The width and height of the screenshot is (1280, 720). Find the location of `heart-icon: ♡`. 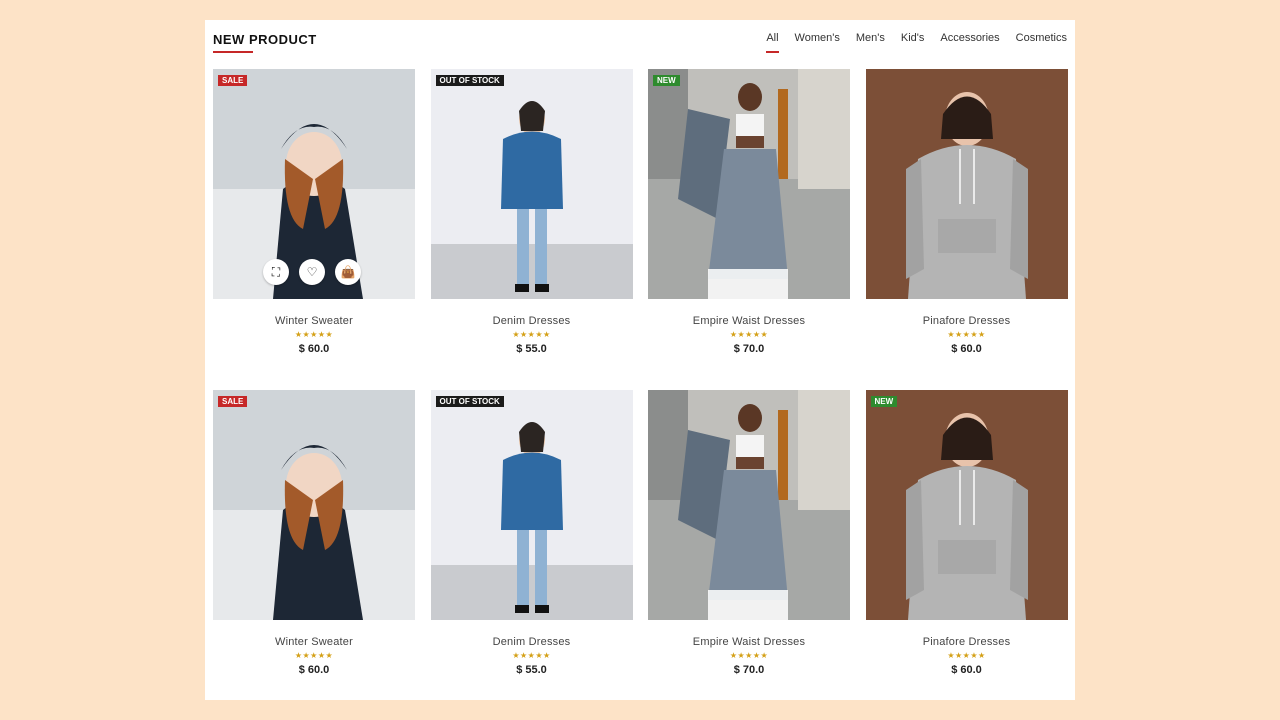

heart-icon: ♡ is located at coordinates (312, 272).